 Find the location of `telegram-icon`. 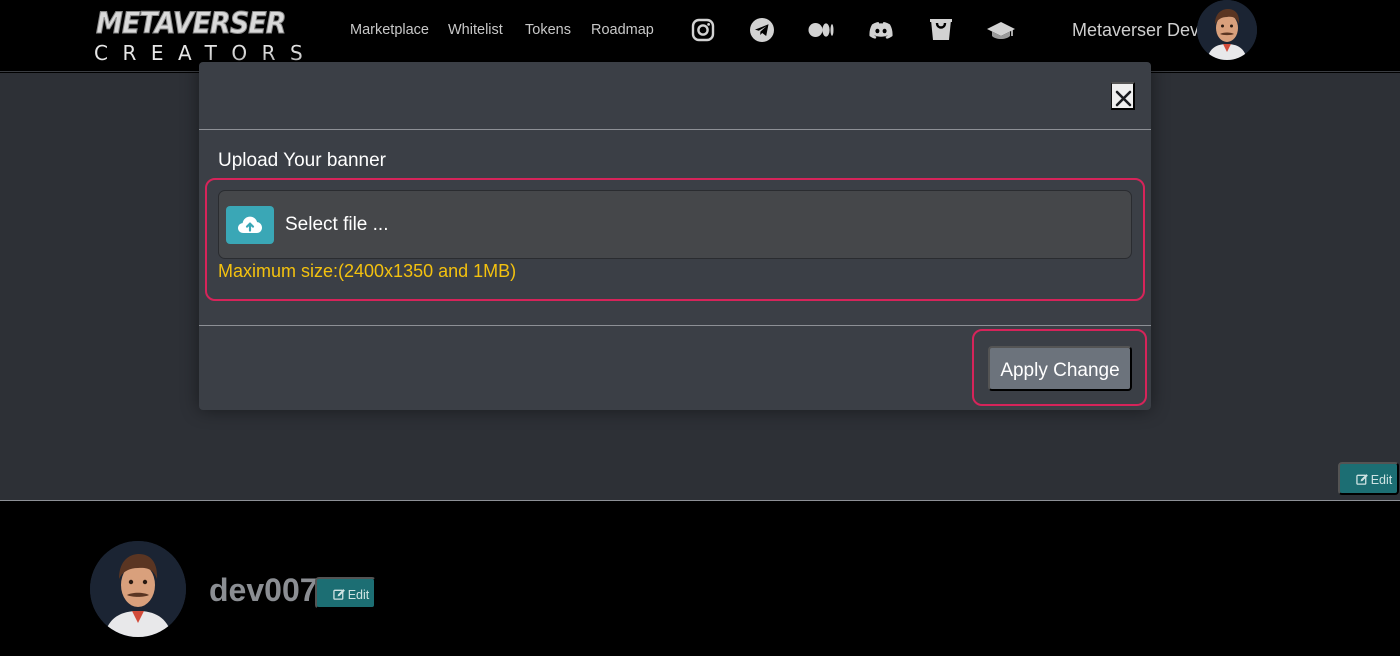

telegram-icon is located at coordinates (762, 30).